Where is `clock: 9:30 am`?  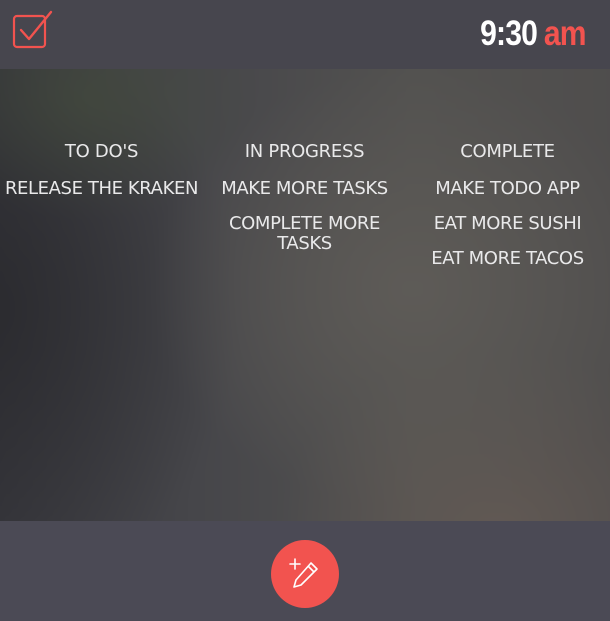
clock: 9:30 am is located at coordinates (533, 34).